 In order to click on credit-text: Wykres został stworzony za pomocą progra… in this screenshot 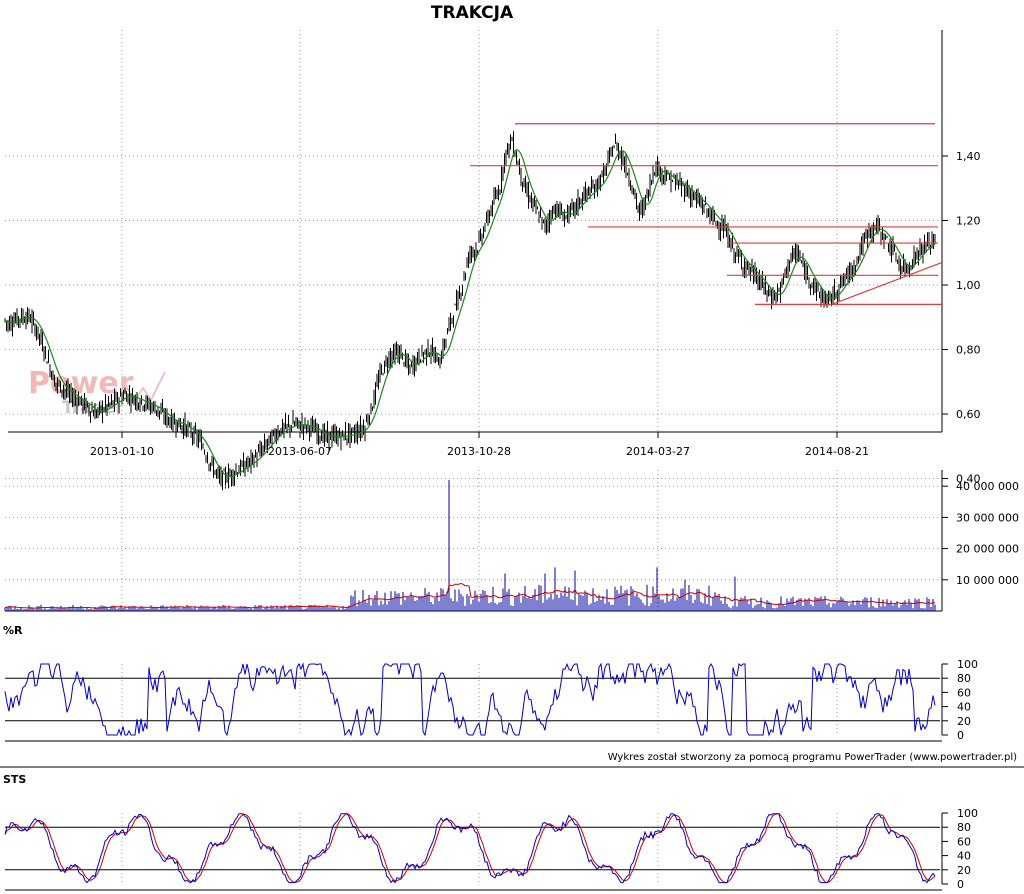, I will do `click(812, 757)`.